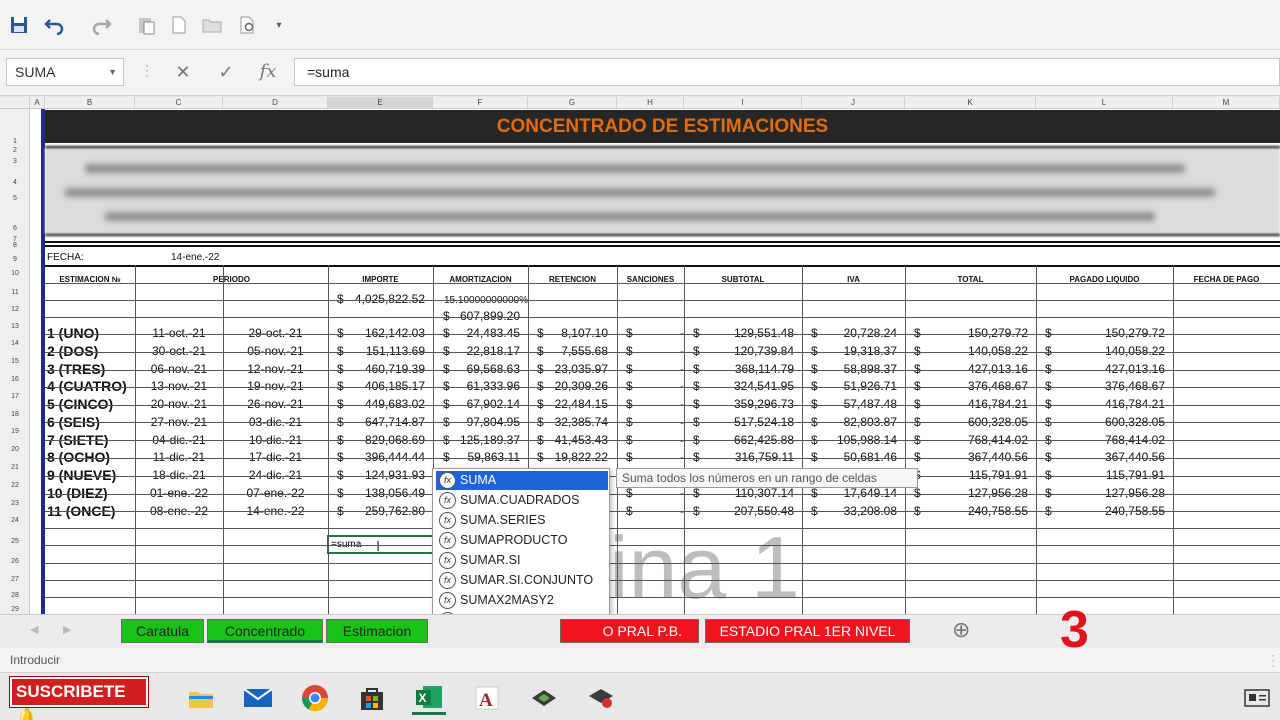 Image resolution: width=1280 pixels, height=720 pixels. Describe the element at coordinates (195, 257) in the screenshot. I see `fecha-value: 14-ene.-22` at that location.